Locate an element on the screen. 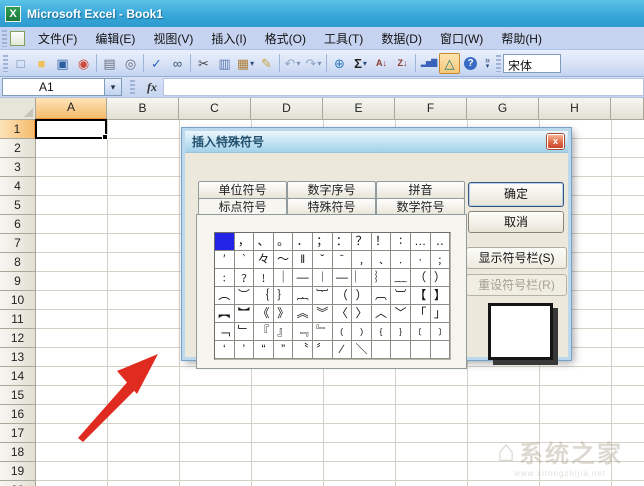  row-header-18: 18 is located at coordinates (18, 452).